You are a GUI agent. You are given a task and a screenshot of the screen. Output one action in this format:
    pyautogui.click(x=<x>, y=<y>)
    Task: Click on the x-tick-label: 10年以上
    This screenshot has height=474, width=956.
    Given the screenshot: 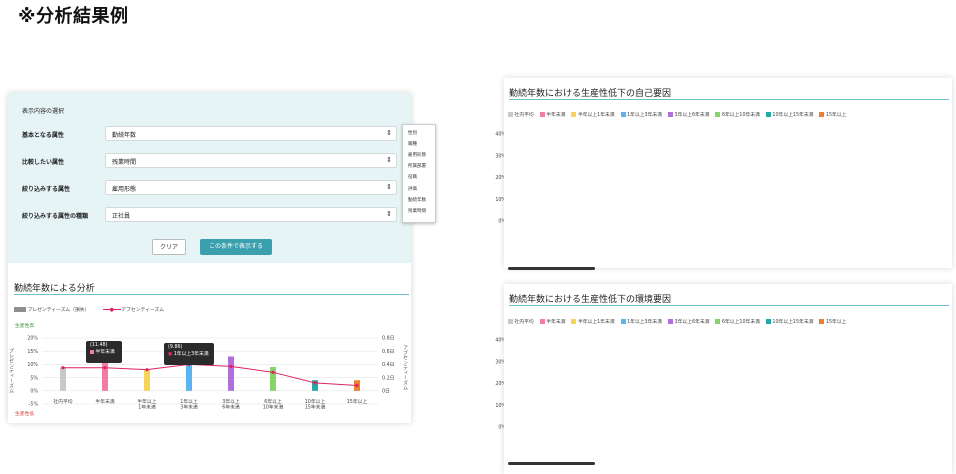 What is the action you would take?
    pyautogui.click(x=315, y=401)
    